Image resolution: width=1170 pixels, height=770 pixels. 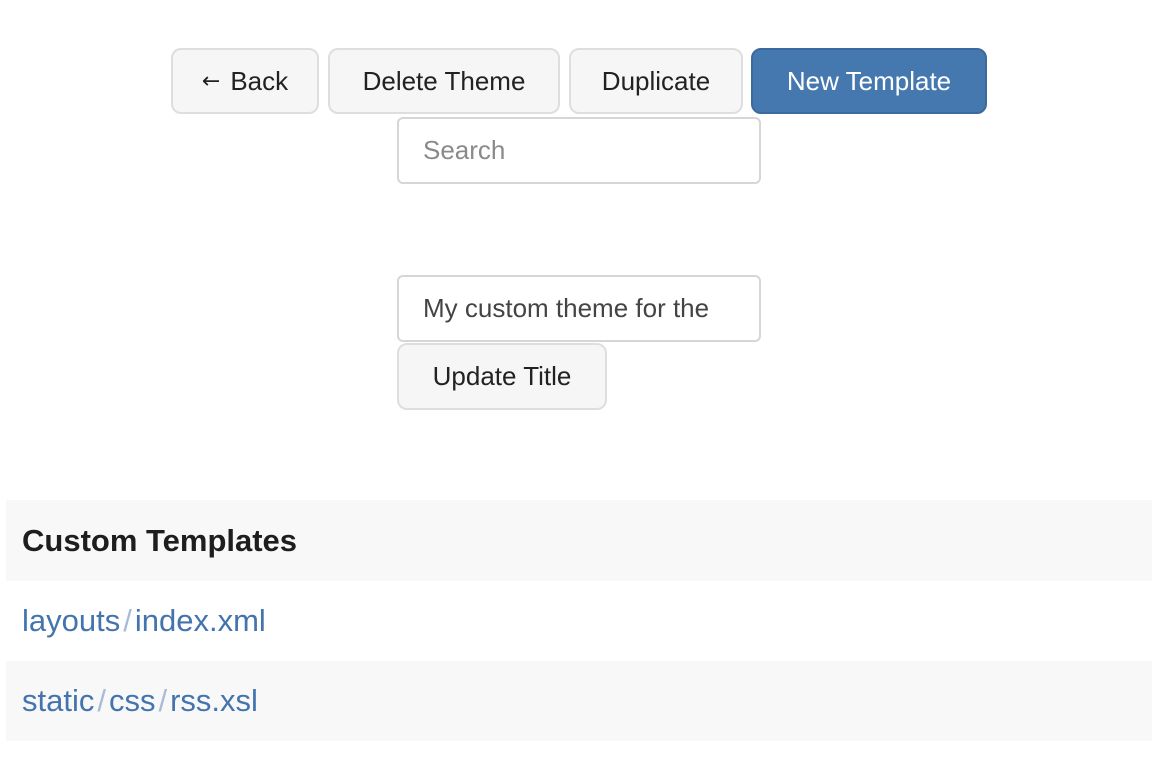 What do you see at coordinates (444, 81) in the screenshot?
I see `delete-theme-button: Delete Theme` at bounding box center [444, 81].